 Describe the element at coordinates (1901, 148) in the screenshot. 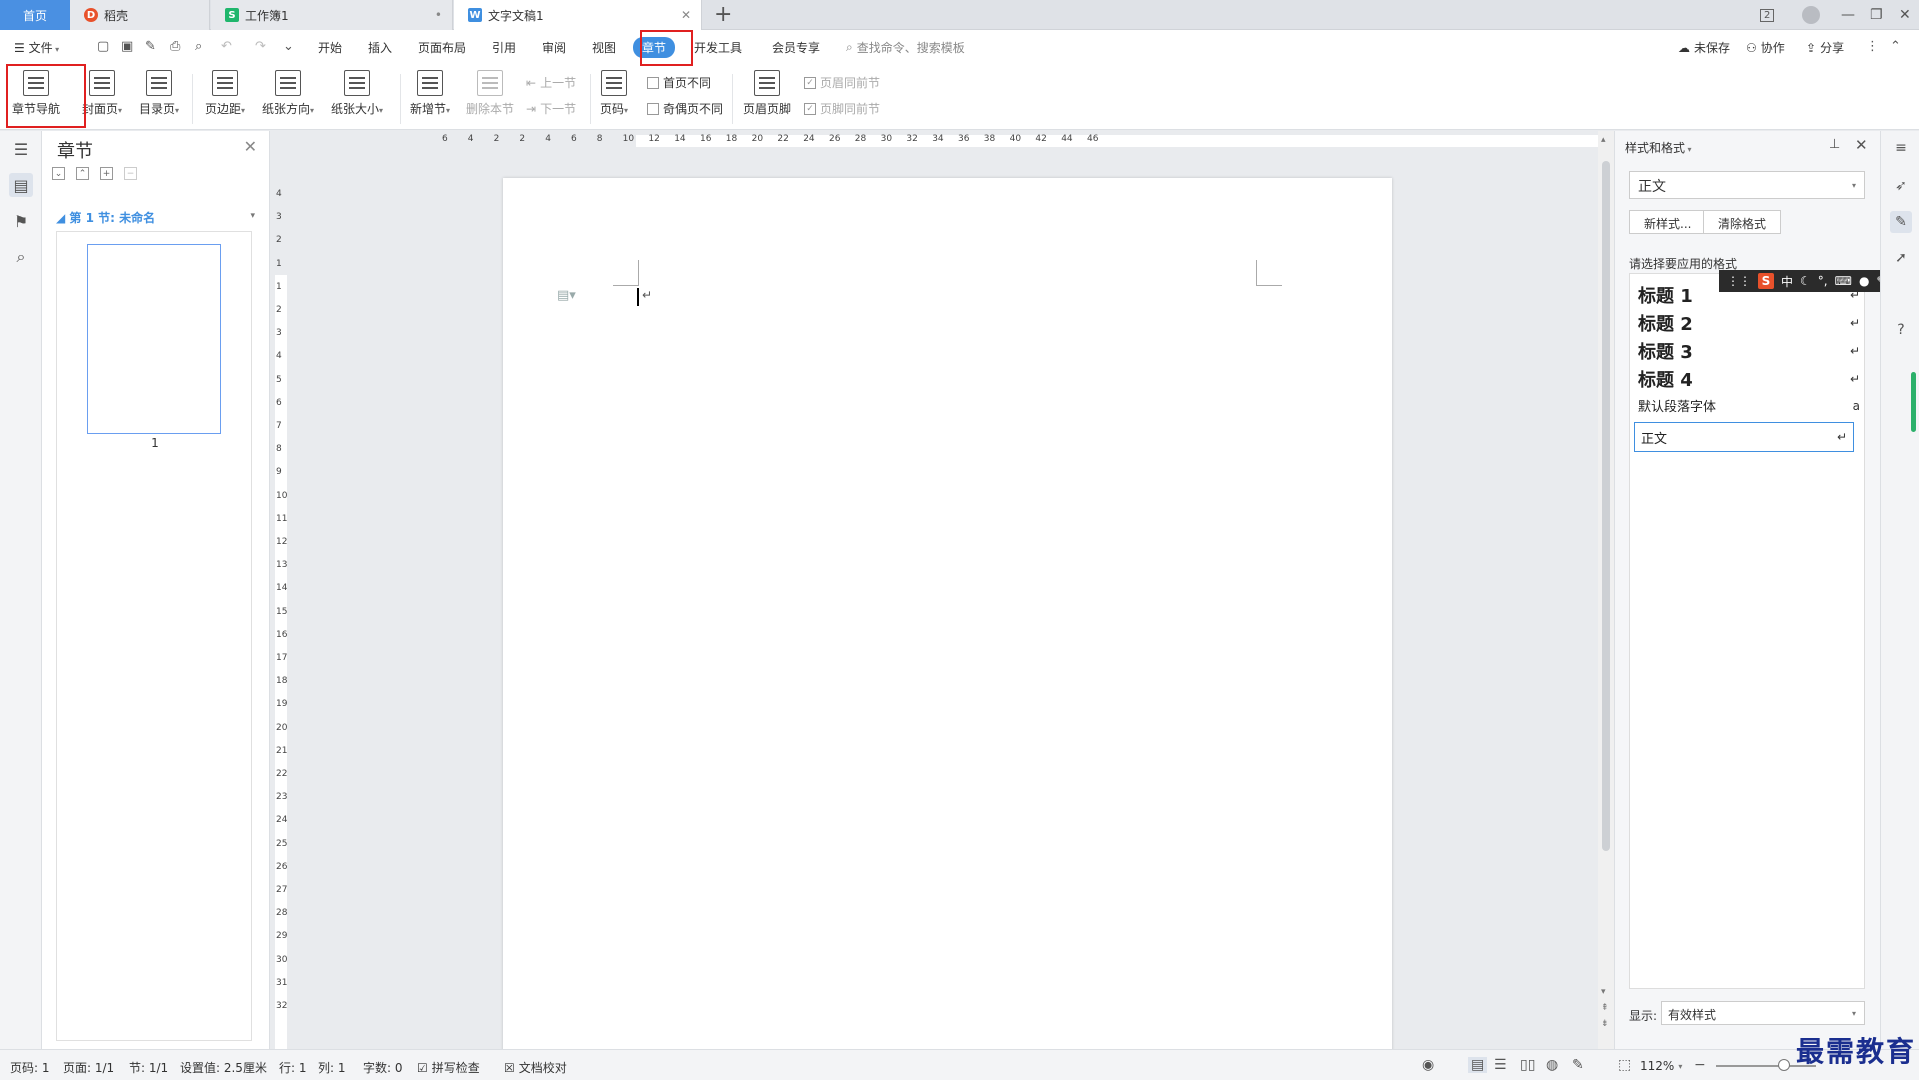

I see `collapse-lines-icon: ≡` at that location.